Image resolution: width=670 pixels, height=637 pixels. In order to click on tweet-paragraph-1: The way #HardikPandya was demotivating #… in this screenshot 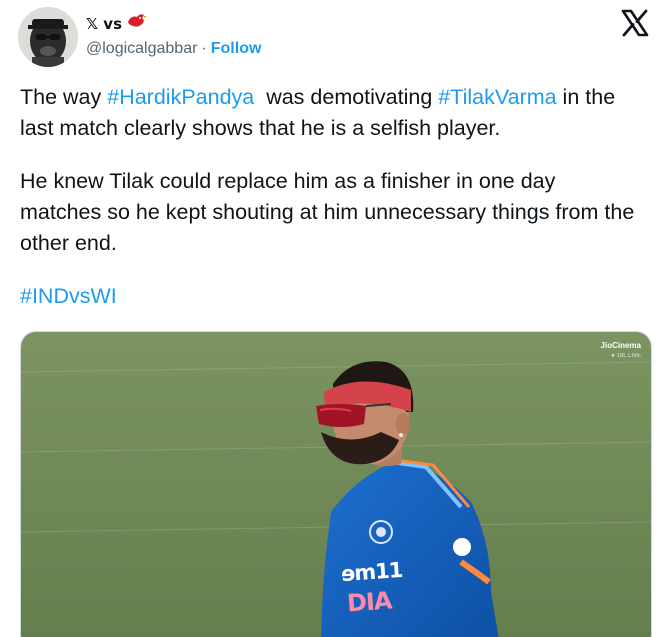, I will do `click(330, 113)`.